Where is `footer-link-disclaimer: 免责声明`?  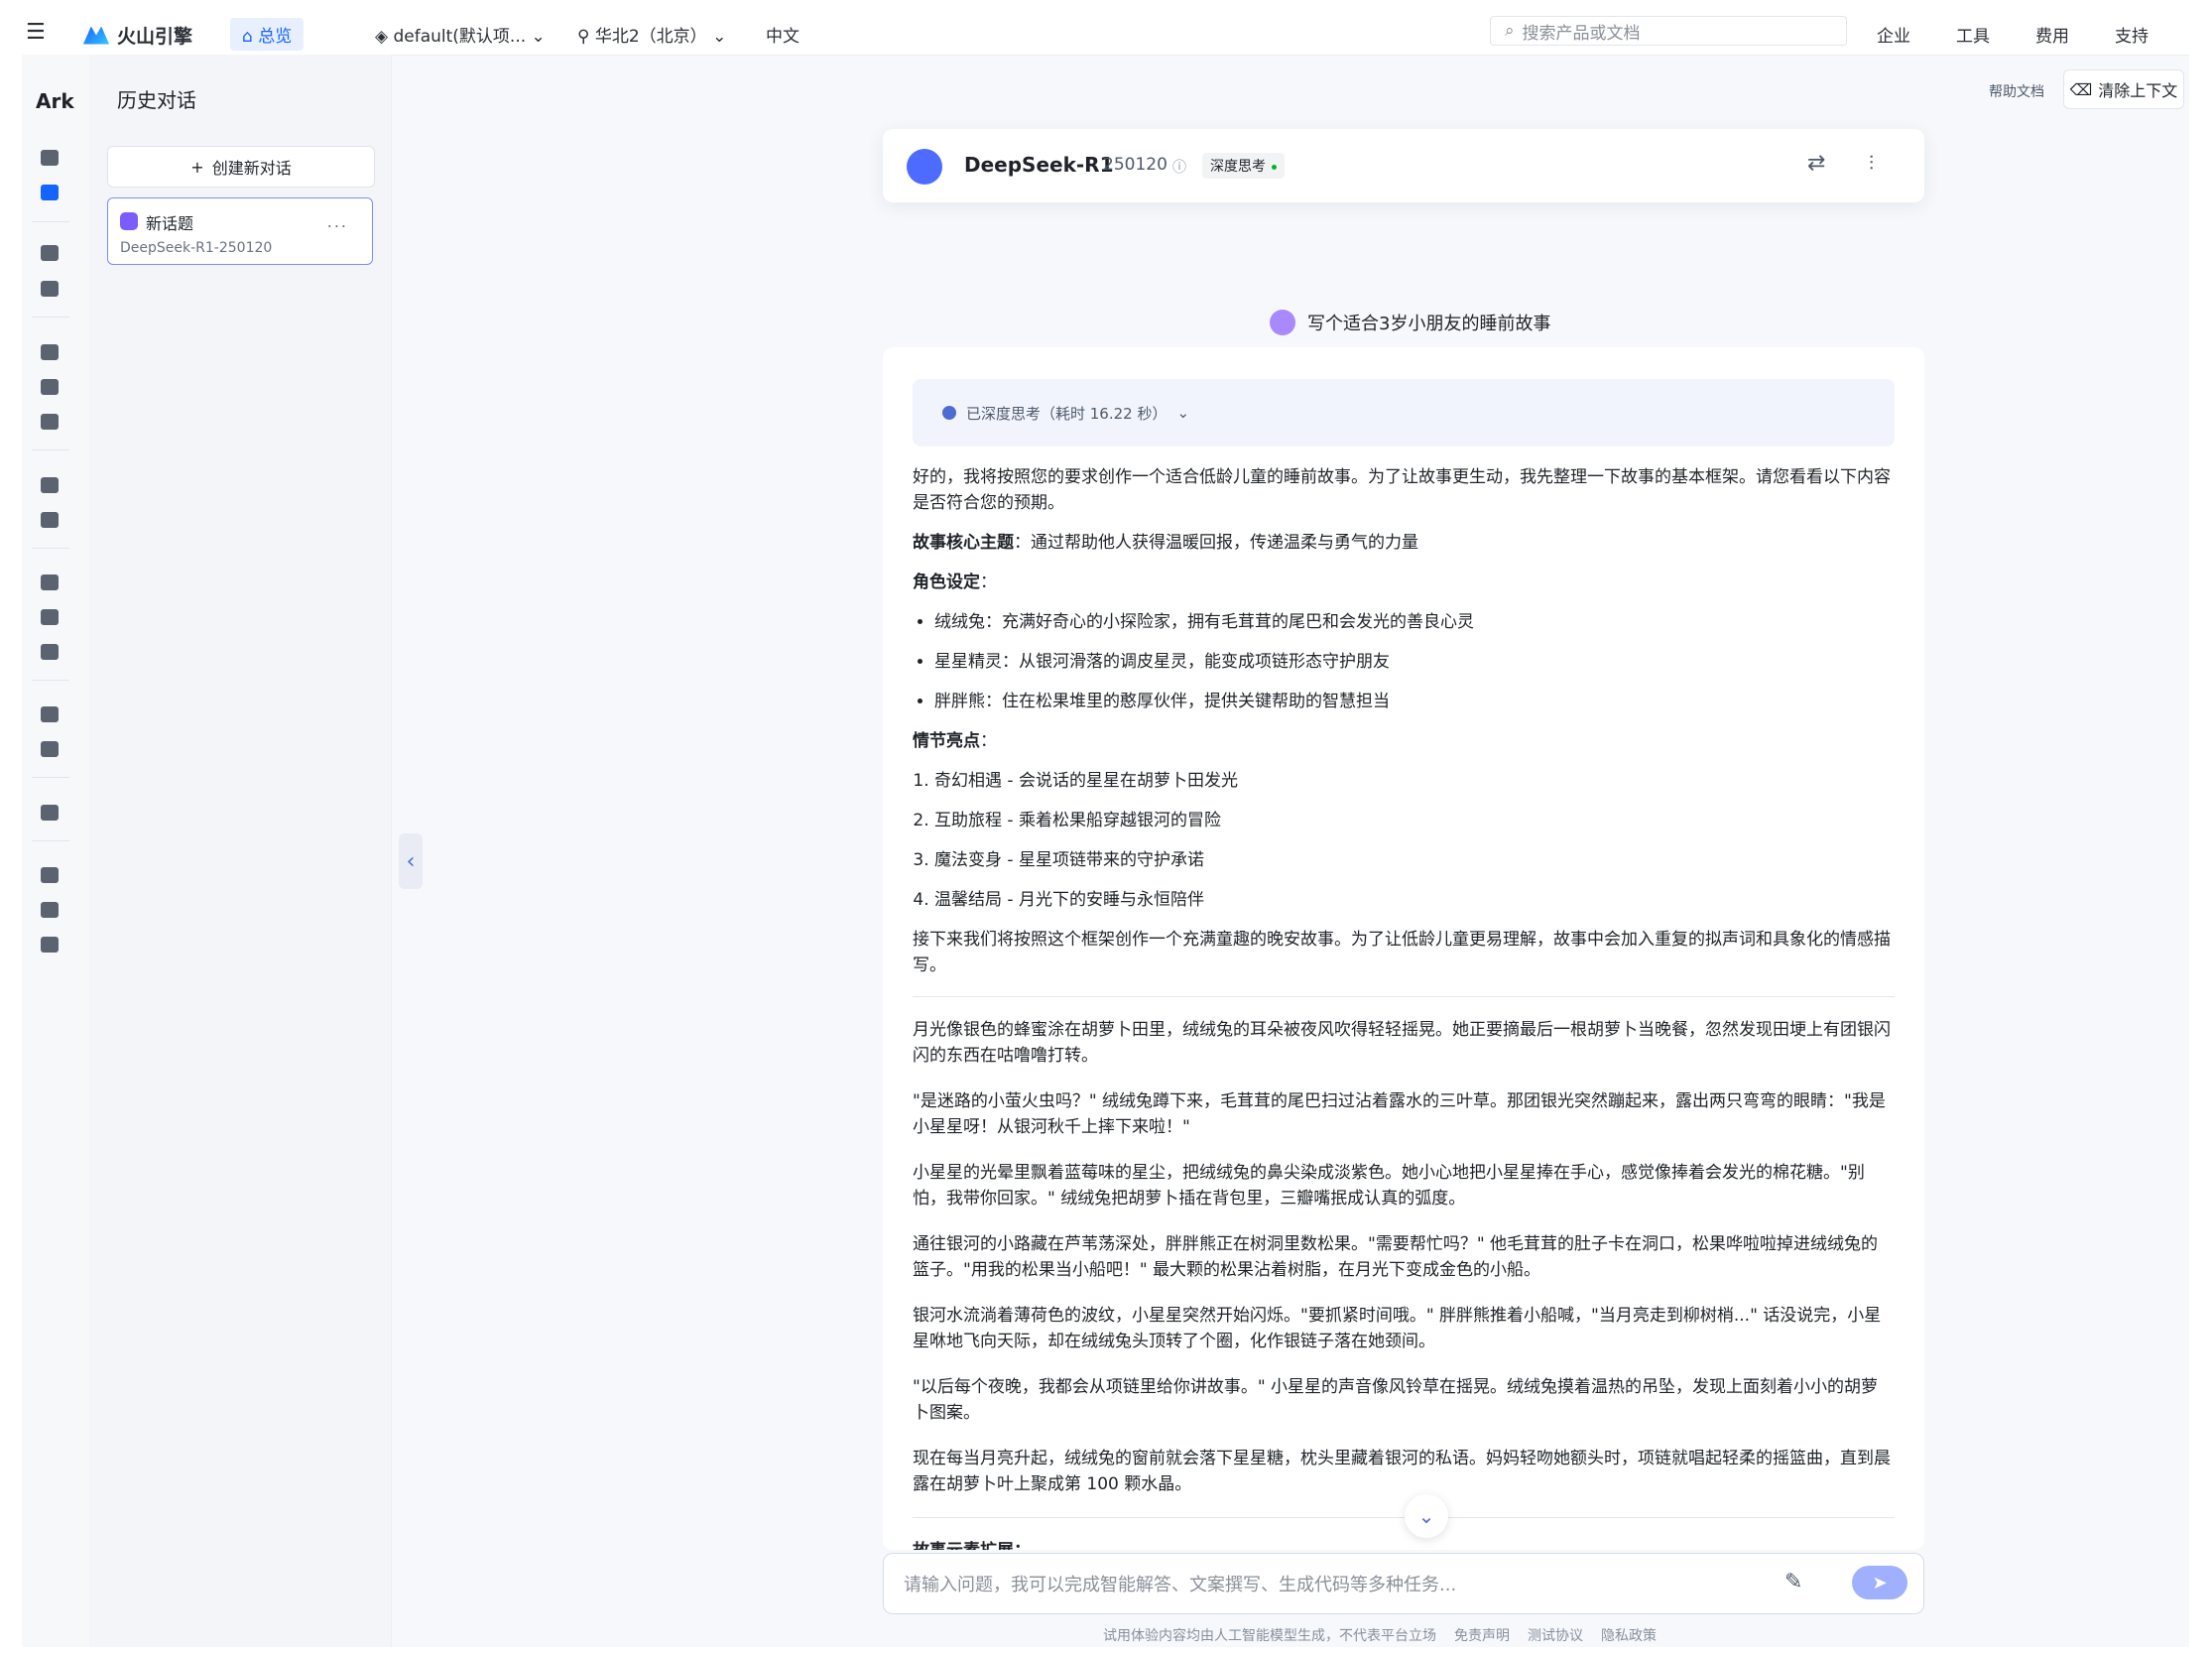
footer-link-disclaimer: 免责声明 is located at coordinates (1482, 1635).